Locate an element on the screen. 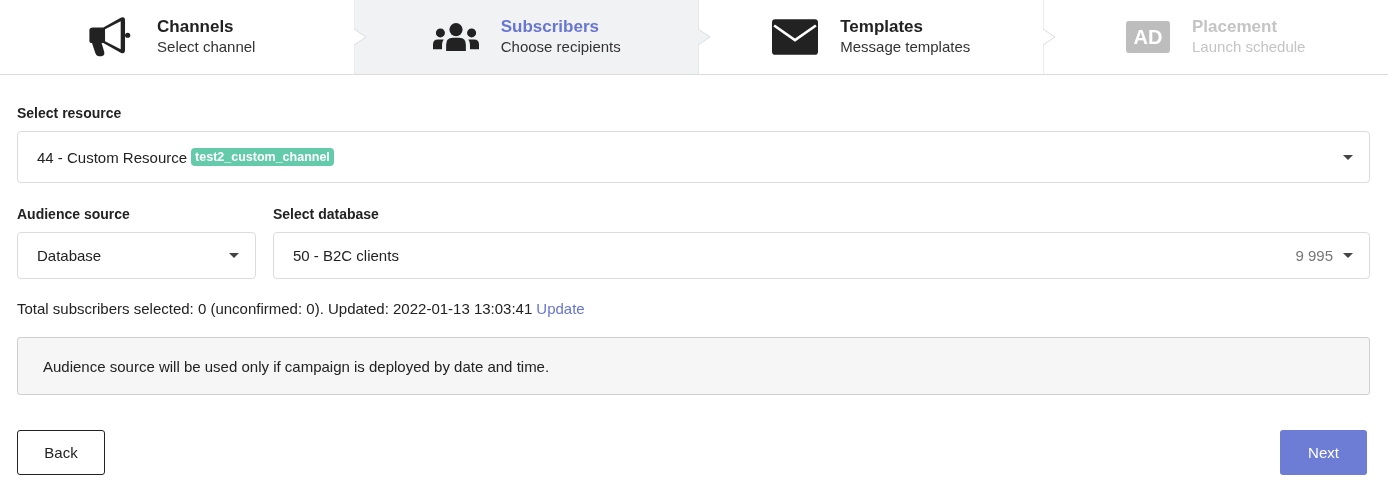 The height and width of the screenshot is (501, 1388). channel-tag: test2_custom_channel is located at coordinates (262, 157).